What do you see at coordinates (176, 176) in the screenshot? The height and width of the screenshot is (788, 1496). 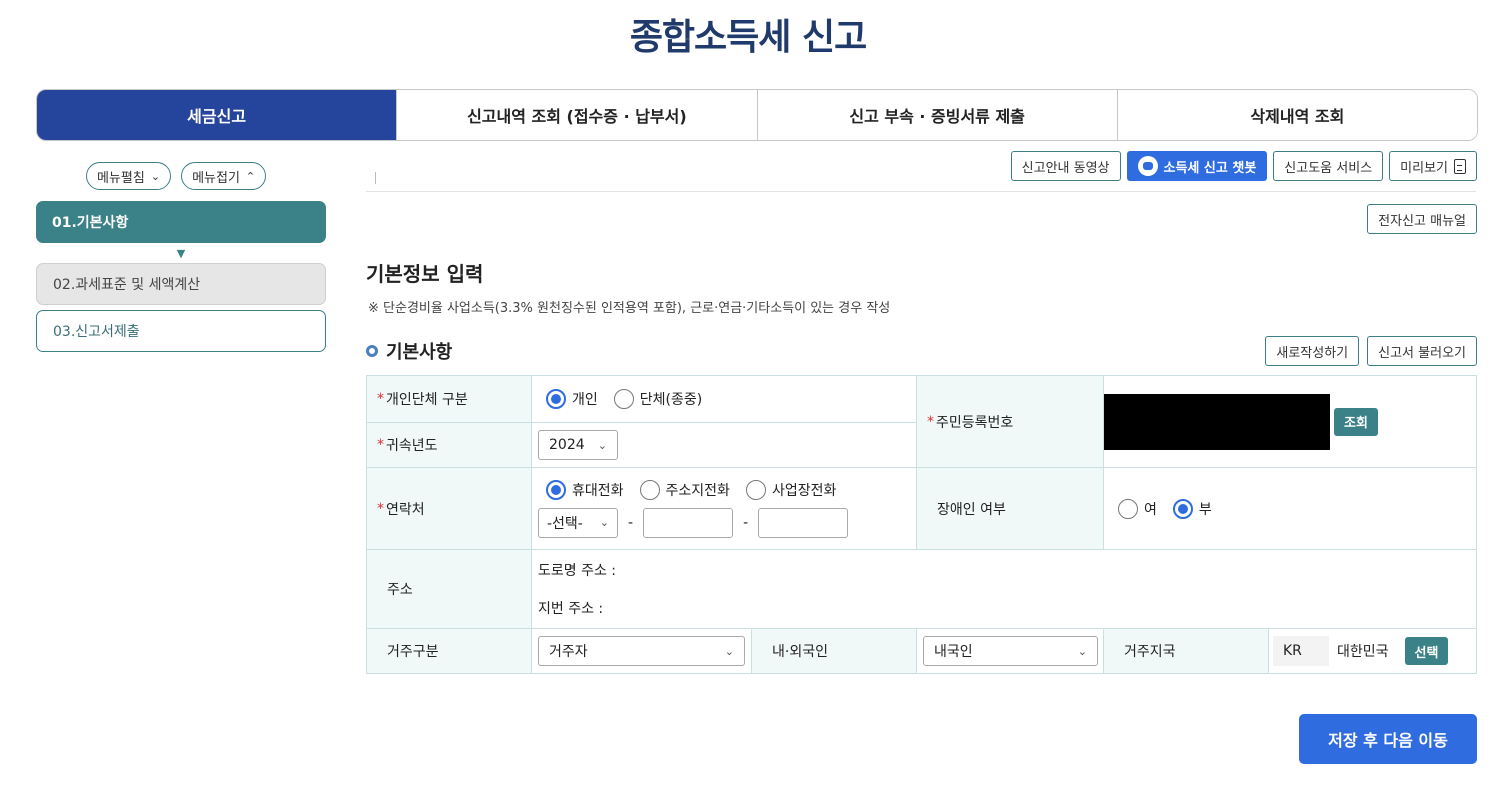 I see `menu-toggle-group: 메뉴펼침 ⌄ 메뉴접기 ⌃` at bounding box center [176, 176].